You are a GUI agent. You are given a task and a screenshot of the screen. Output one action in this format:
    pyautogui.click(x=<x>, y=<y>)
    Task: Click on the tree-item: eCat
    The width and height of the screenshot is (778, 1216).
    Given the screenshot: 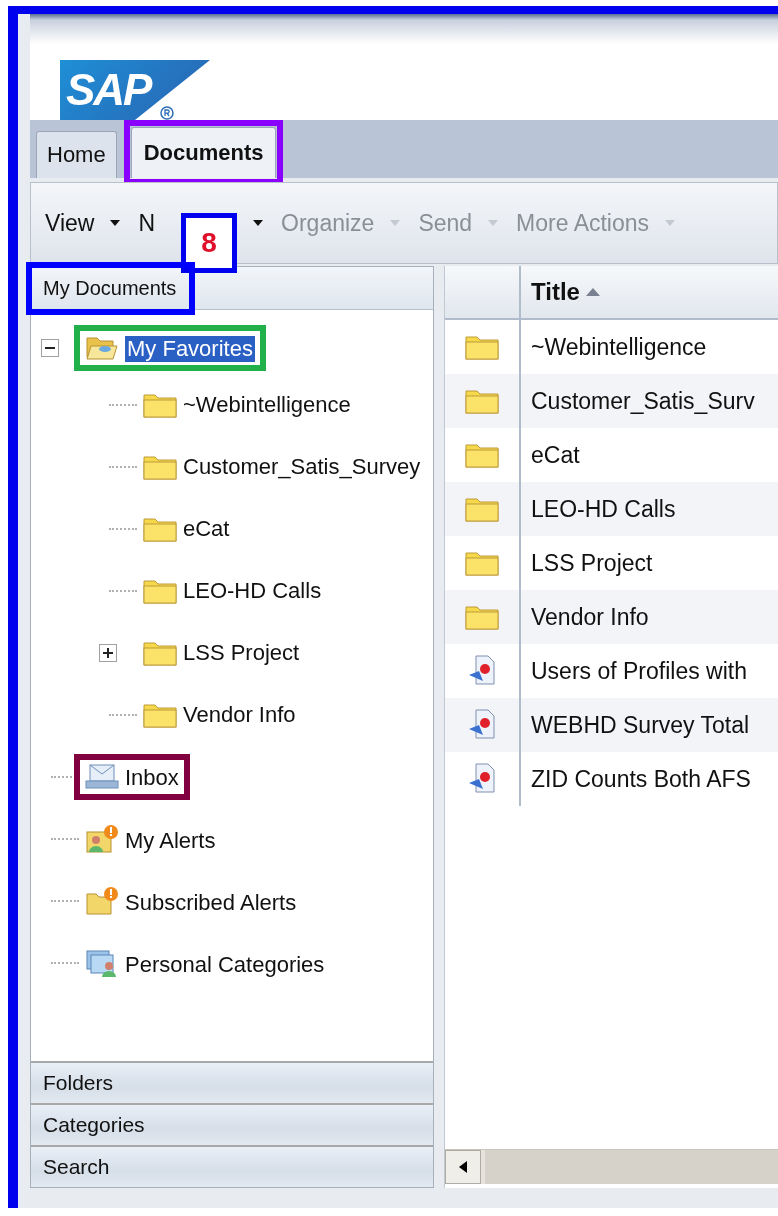 What is the action you would take?
    pyautogui.click(x=186, y=529)
    